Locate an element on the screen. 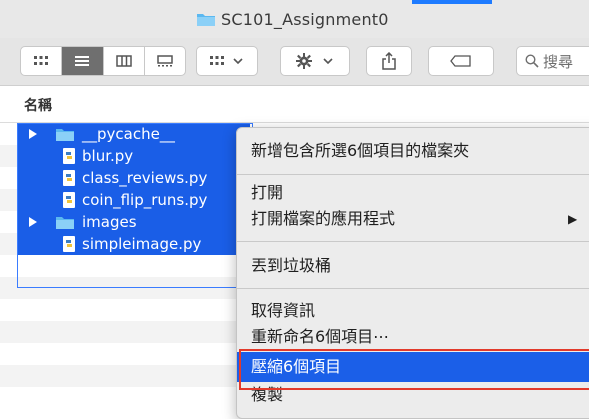  title-accent-bar is located at coordinates (452, 2).